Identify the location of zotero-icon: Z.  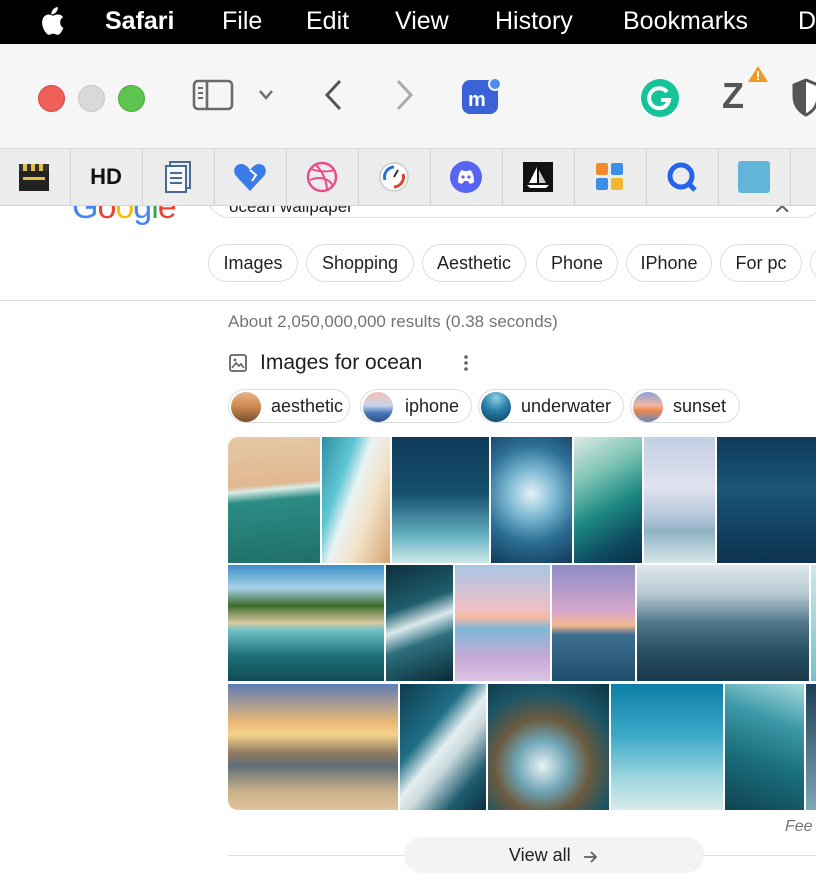
(745, 89).